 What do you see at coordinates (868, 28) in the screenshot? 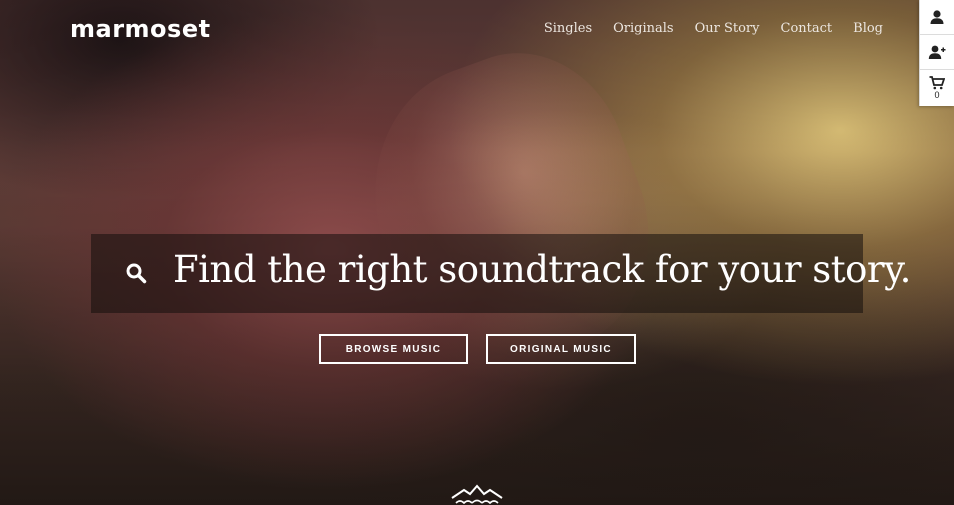
I see `nav-item-blog: Blog` at bounding box center [868, 28].